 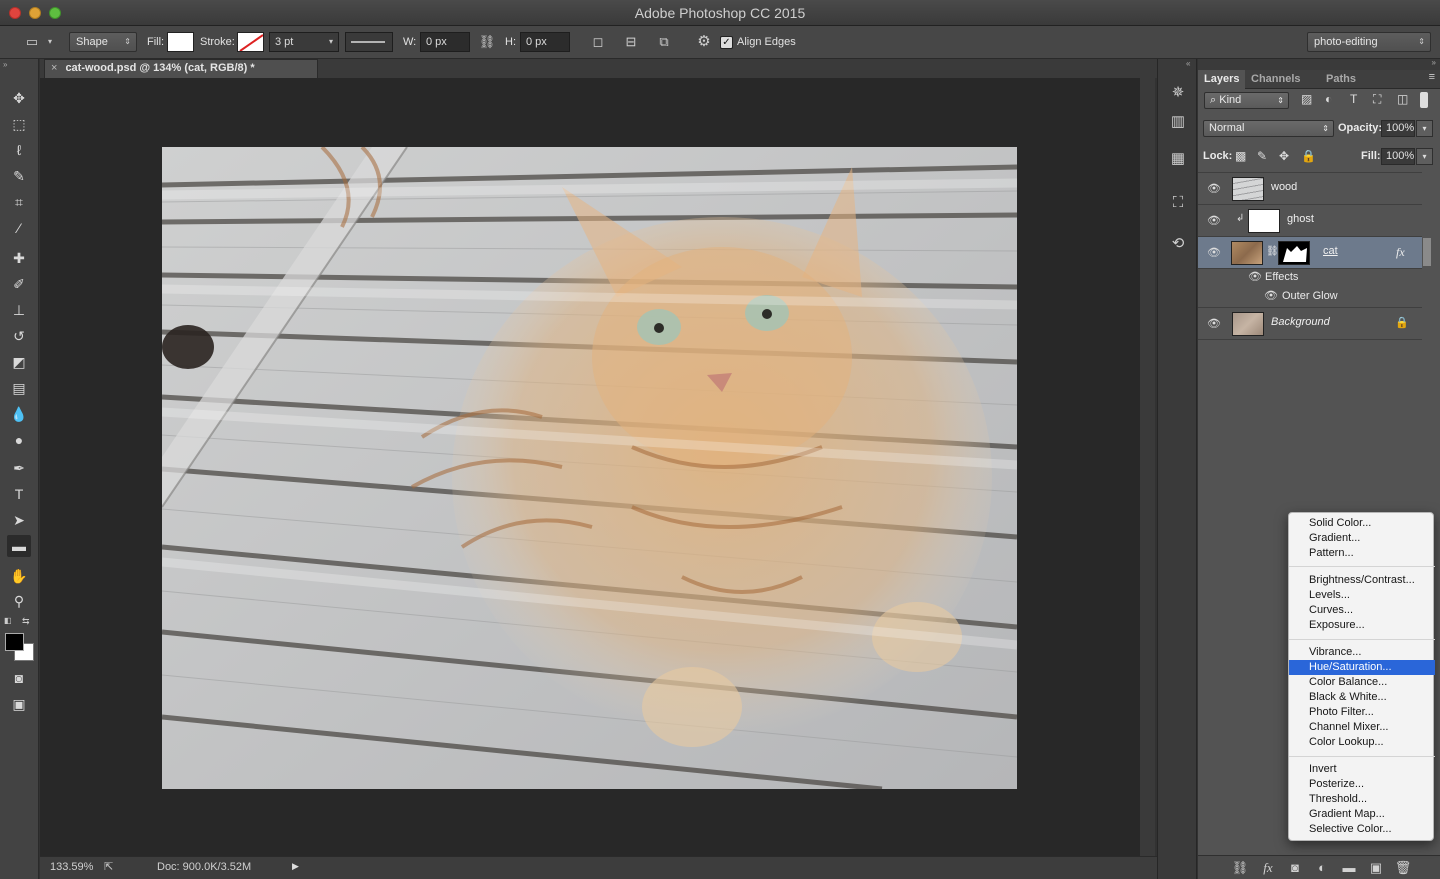 I want to click on path-arrangement-icon: ⧉, so click(x=664, y=42).